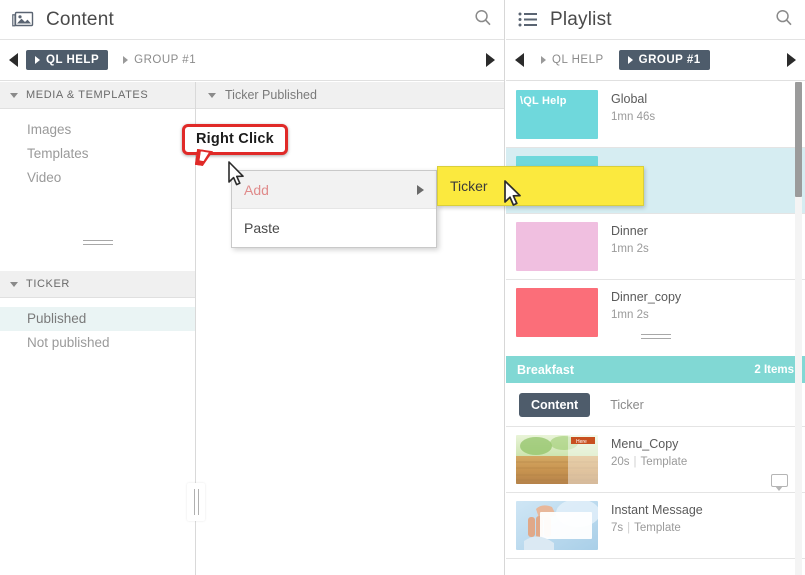 This screenshot has height=575, width=805. What do you see at coordinates (469, 186) in the screenshot?
I see `submenu-item-label: Ticker` at bounding box center [469, 186].